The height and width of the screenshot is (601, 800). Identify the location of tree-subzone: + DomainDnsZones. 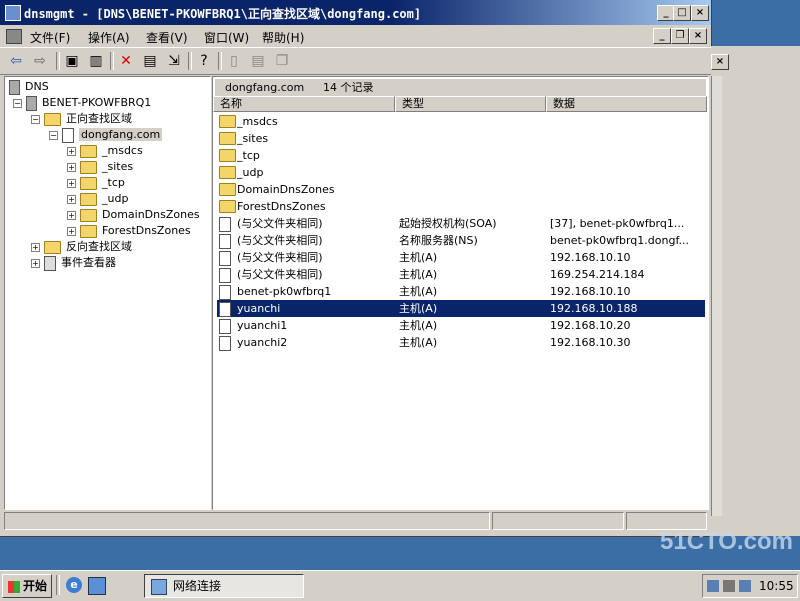
(133, 215).